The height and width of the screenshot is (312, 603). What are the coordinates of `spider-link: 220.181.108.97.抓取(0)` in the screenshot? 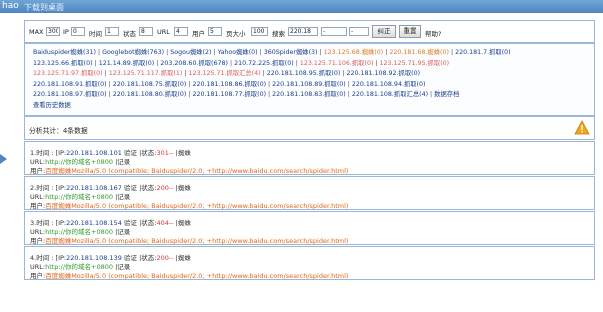 It's located at (70, 94).